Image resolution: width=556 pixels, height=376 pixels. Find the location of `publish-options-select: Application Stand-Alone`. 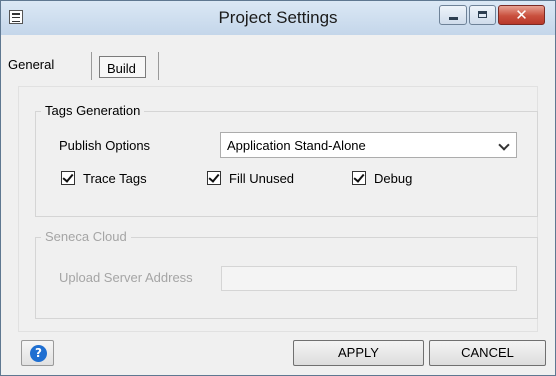

publish-options-select: Application Stand-Alone is located at coordinates (368, 145).